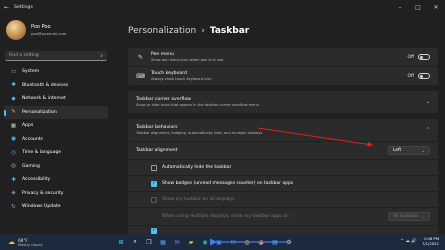 The image size is (445, 250). I want to click on globe-clock-icon: ◷, so click(13, 152).